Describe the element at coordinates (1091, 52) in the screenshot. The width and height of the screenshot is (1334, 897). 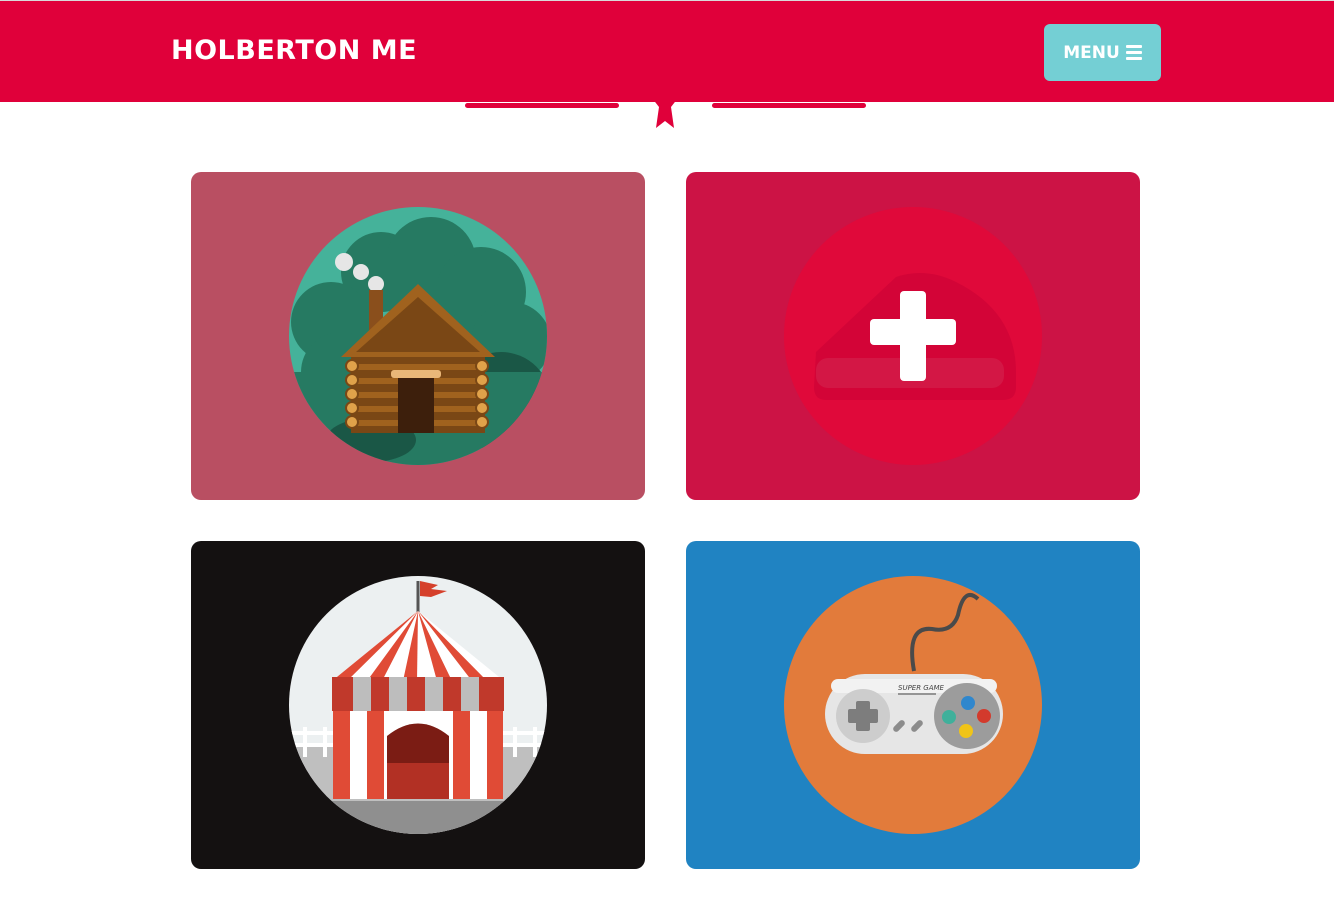
I see `menu-label: MENU` at that location.